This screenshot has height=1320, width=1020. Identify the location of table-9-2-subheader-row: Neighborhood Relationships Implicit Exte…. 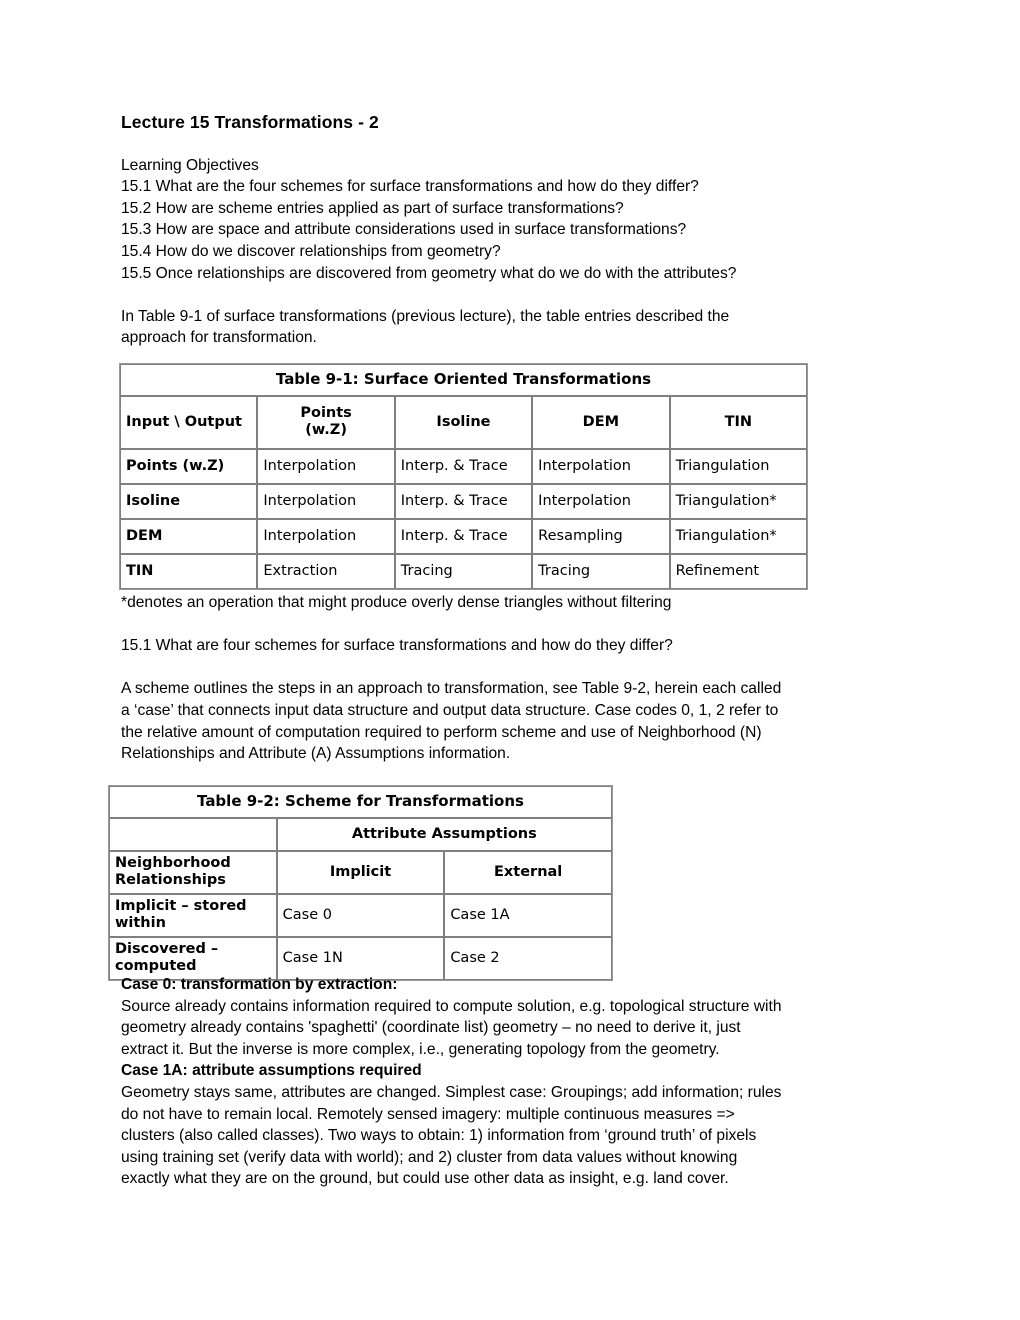
(360, 872).